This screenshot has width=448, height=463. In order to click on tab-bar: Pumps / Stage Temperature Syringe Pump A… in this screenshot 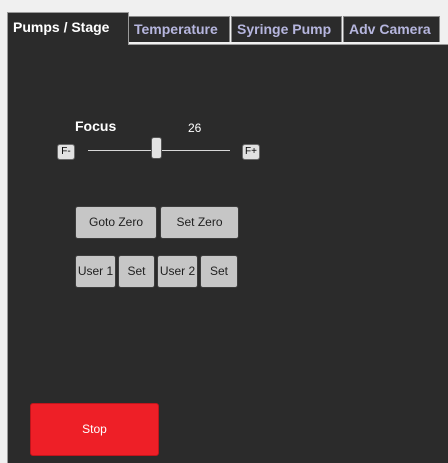, I will do `click(224, 22)`.